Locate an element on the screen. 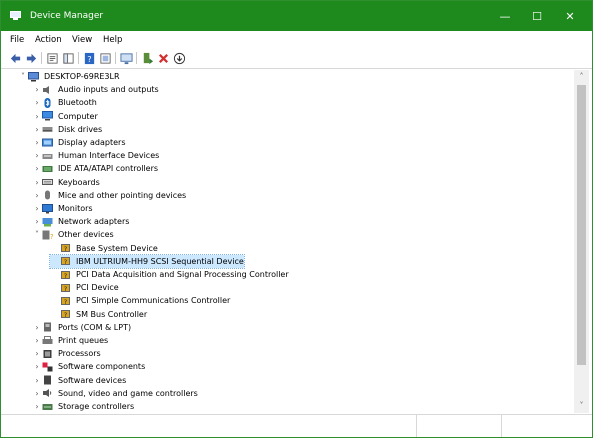  scroll-down-button: ˅ is located at coordinates (581, 406).